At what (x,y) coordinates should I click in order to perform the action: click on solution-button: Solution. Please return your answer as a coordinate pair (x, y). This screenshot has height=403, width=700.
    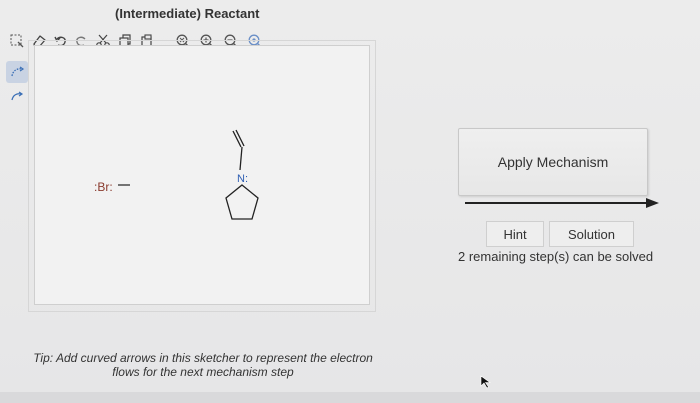
    Looking at the image, I should click on (591, 234).